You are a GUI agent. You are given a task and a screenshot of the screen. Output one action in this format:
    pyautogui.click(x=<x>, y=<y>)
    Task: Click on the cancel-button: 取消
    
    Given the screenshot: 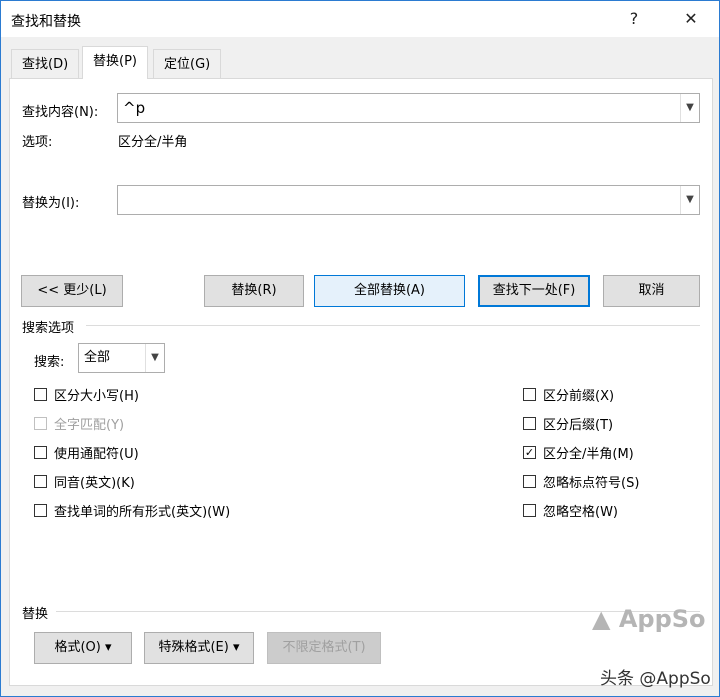 What is the action you would take?
    pyautogui.click(x=651, y=291)
    